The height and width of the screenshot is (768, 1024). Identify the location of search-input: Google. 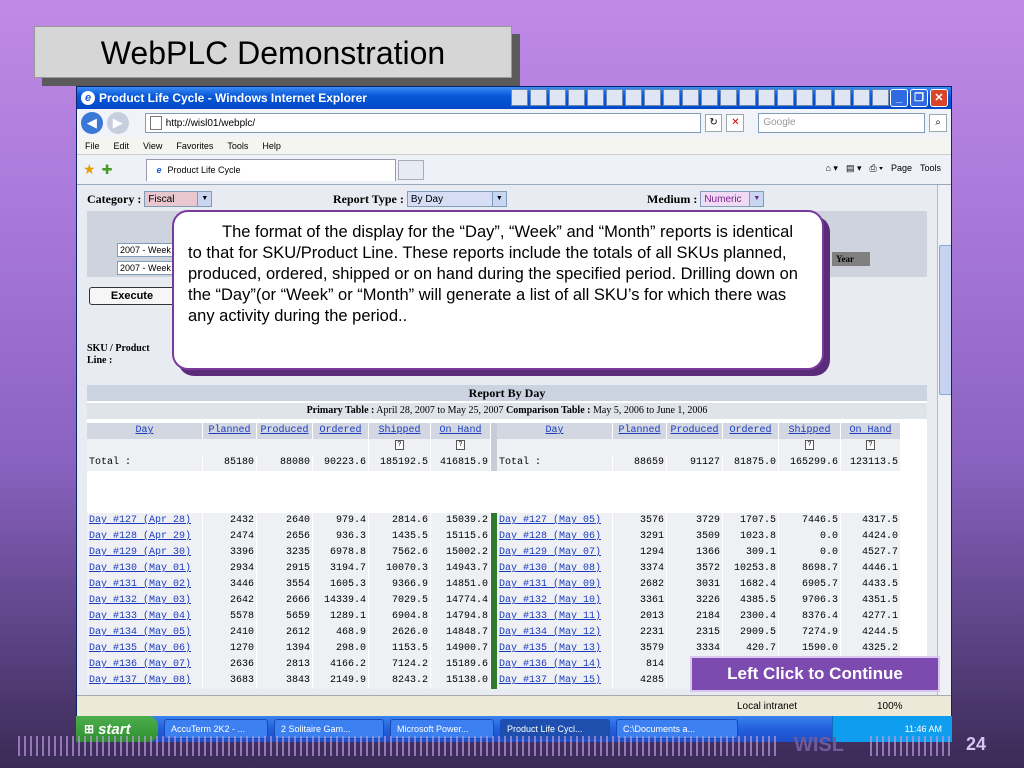
(842, 123).